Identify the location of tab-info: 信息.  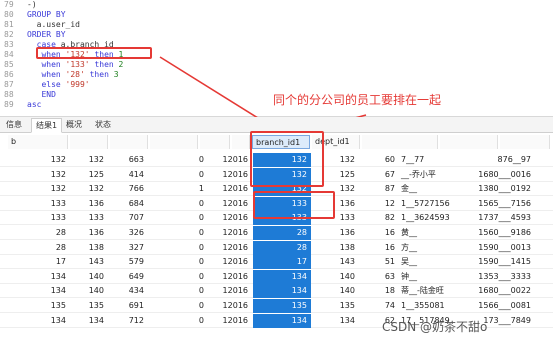
(14, 125).